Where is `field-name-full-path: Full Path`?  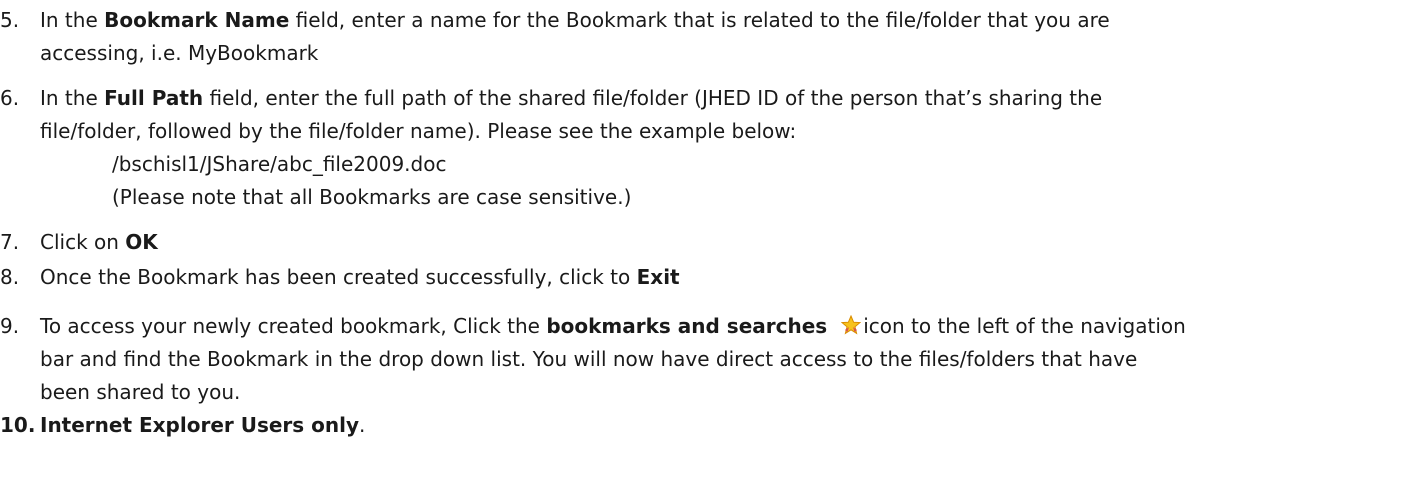 field-name-full-path: Full Path is located at coordinates (154, 98).